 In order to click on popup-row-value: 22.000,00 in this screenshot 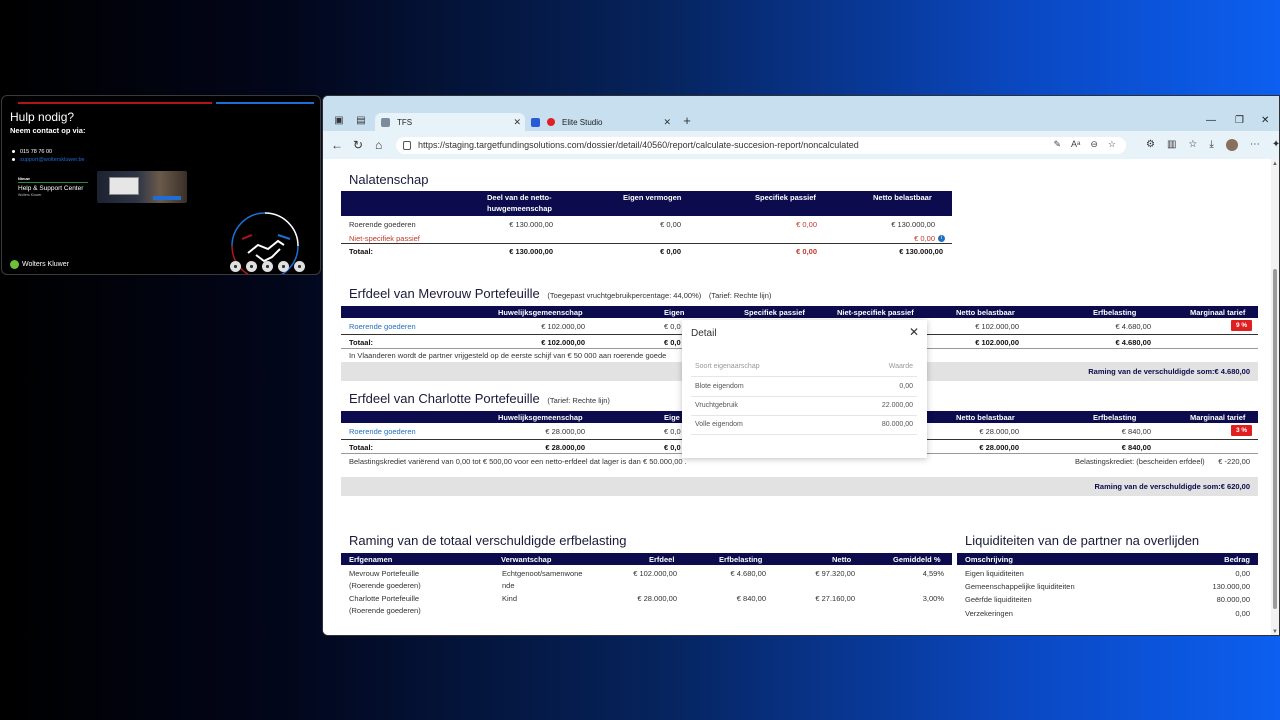, I will do `click(897, 405)`.